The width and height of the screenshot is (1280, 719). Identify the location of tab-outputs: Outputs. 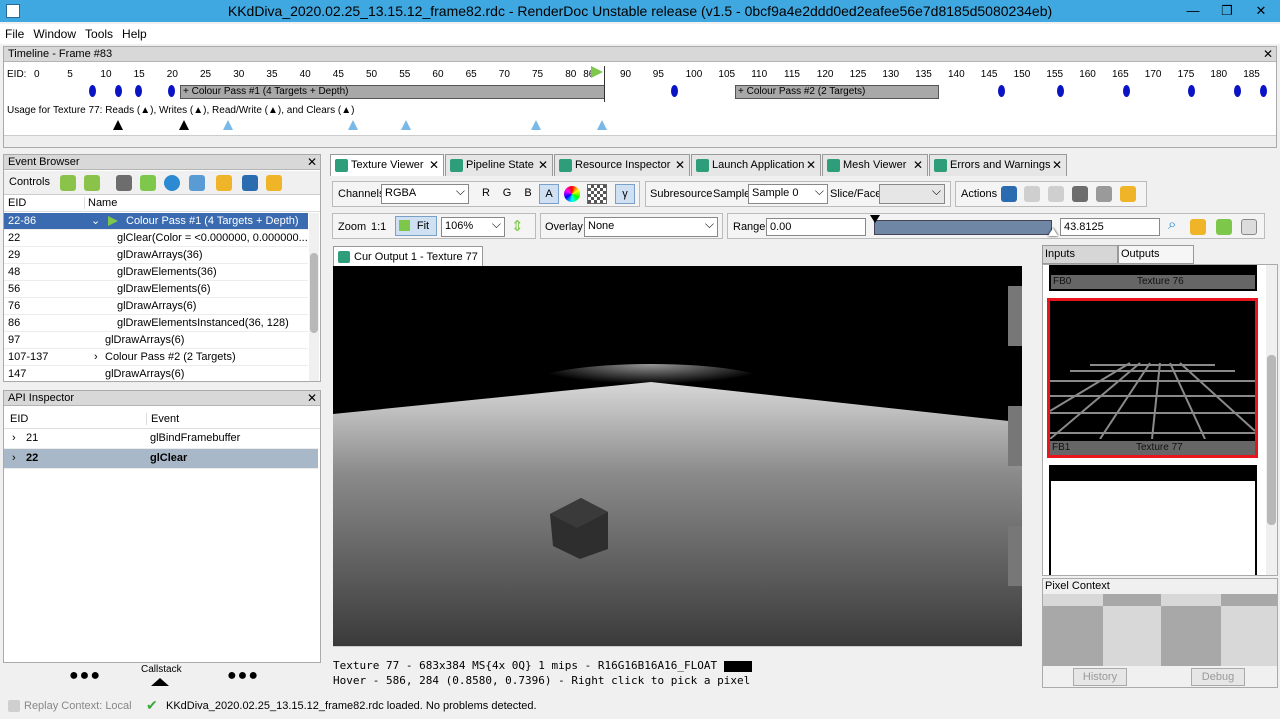
(1156, 254).